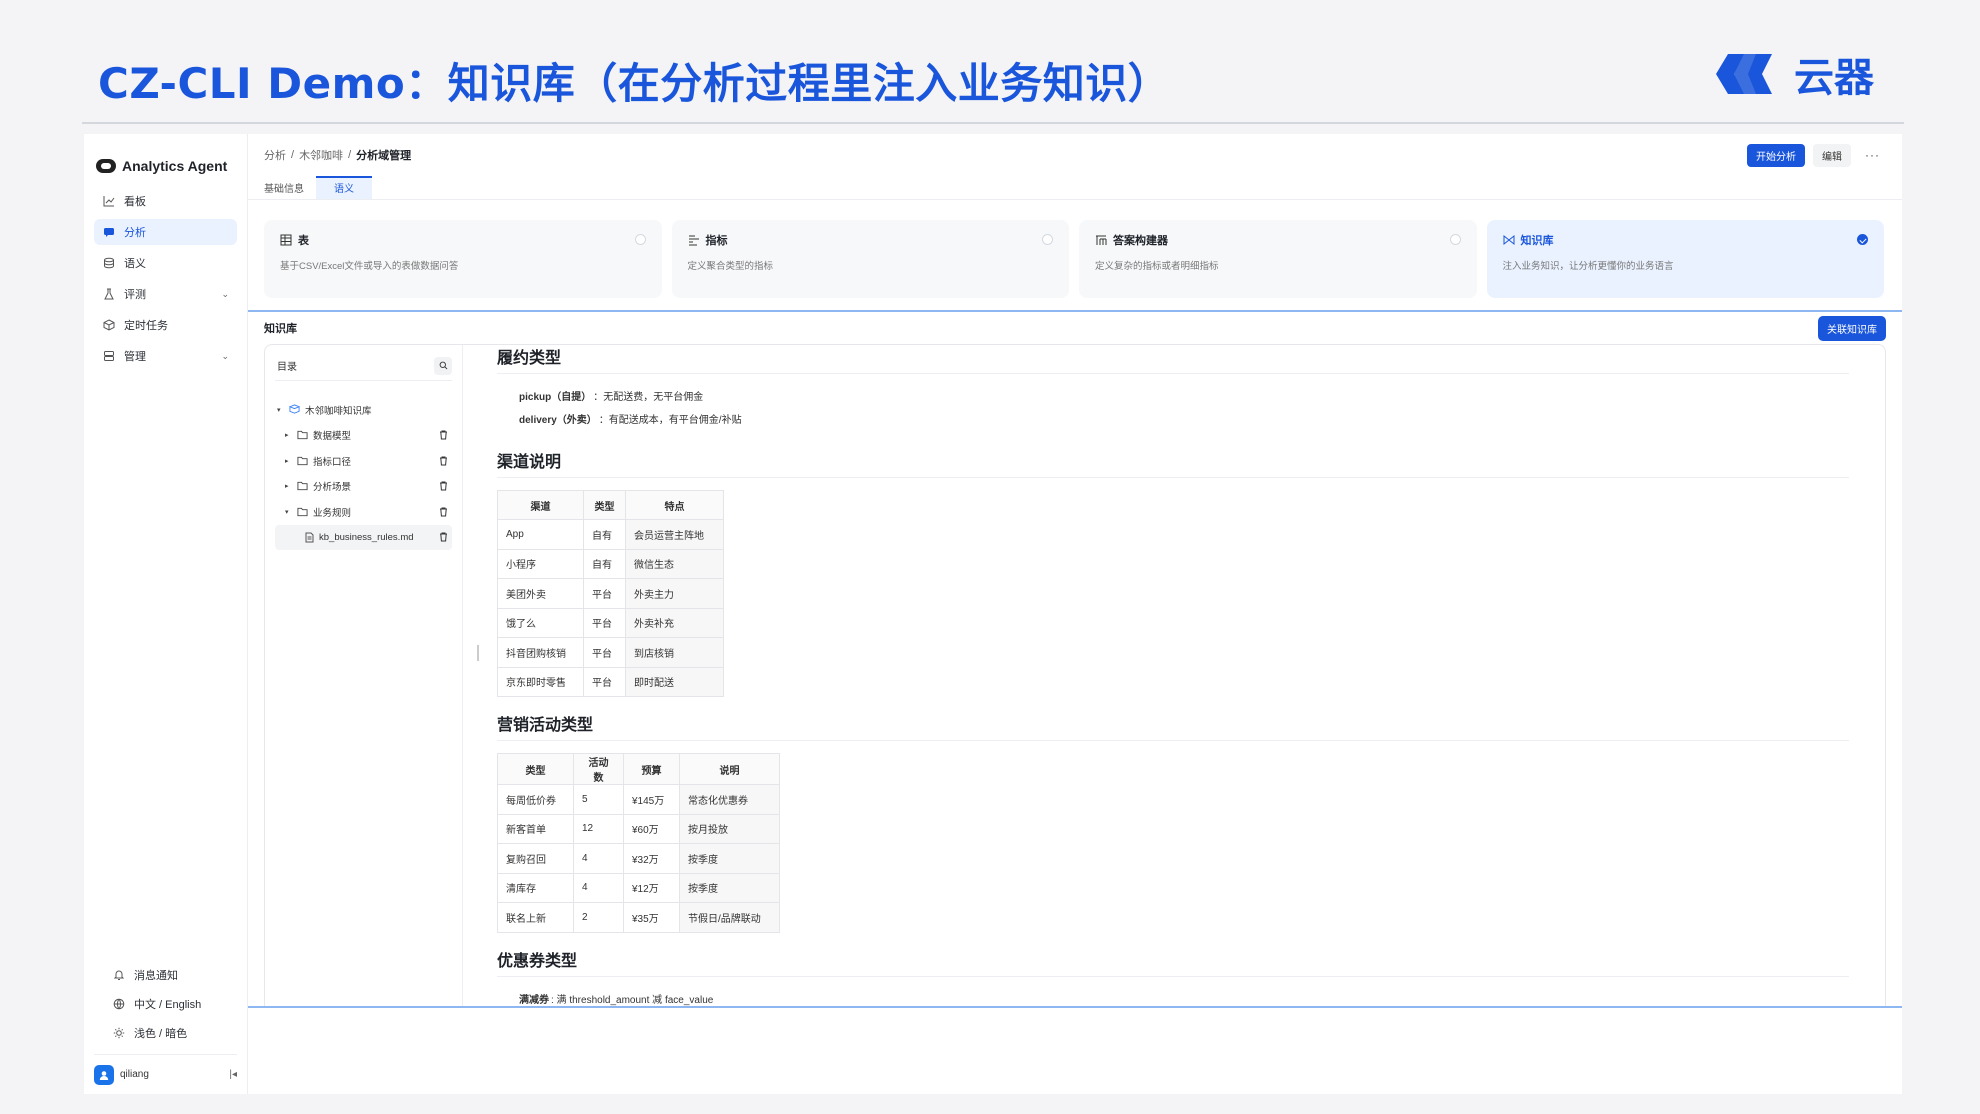 Image resolution: width=1980 pixels, height=1114 pixels. I want to click on coupon-list: 满减券: 满 threshold_amount 减 face_value, so click(1173, 992).